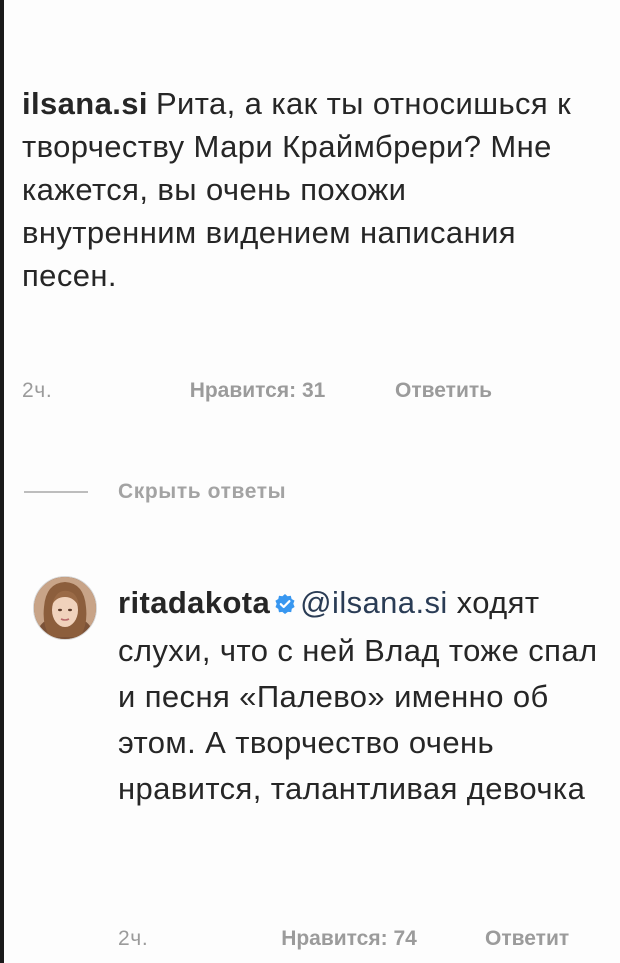 The image size is (620, 963). I want to click on avatar, so click(65, 608).